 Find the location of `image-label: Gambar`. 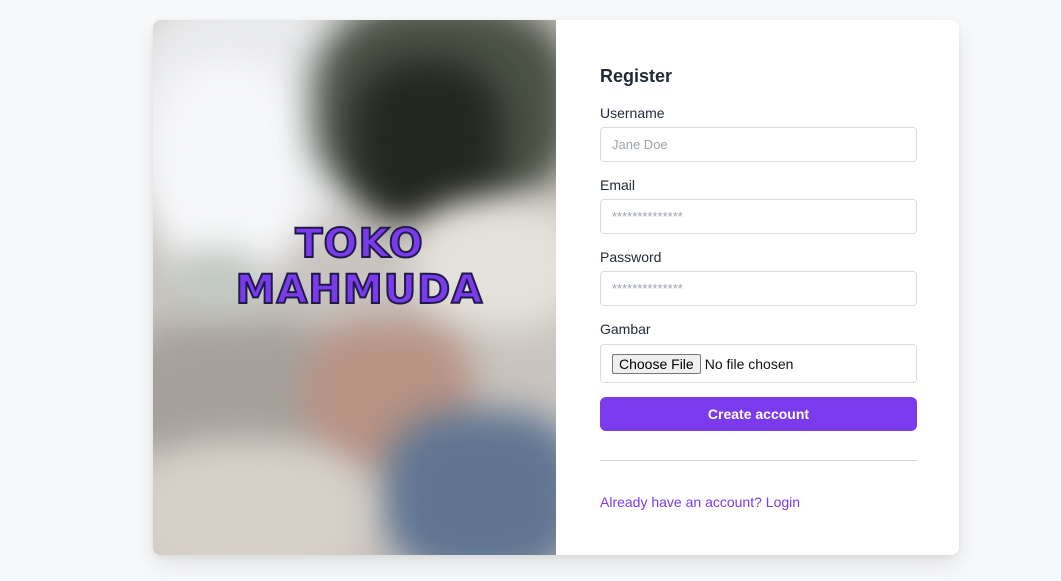

image-label: Gambar is located at coordinates (625, 329).